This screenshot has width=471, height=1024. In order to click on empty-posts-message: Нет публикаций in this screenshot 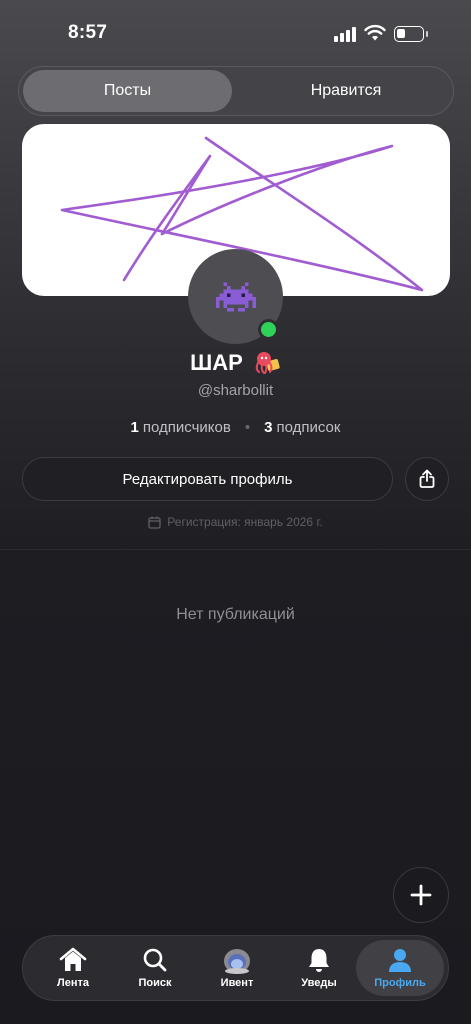, I will do `click(235, 614)`.